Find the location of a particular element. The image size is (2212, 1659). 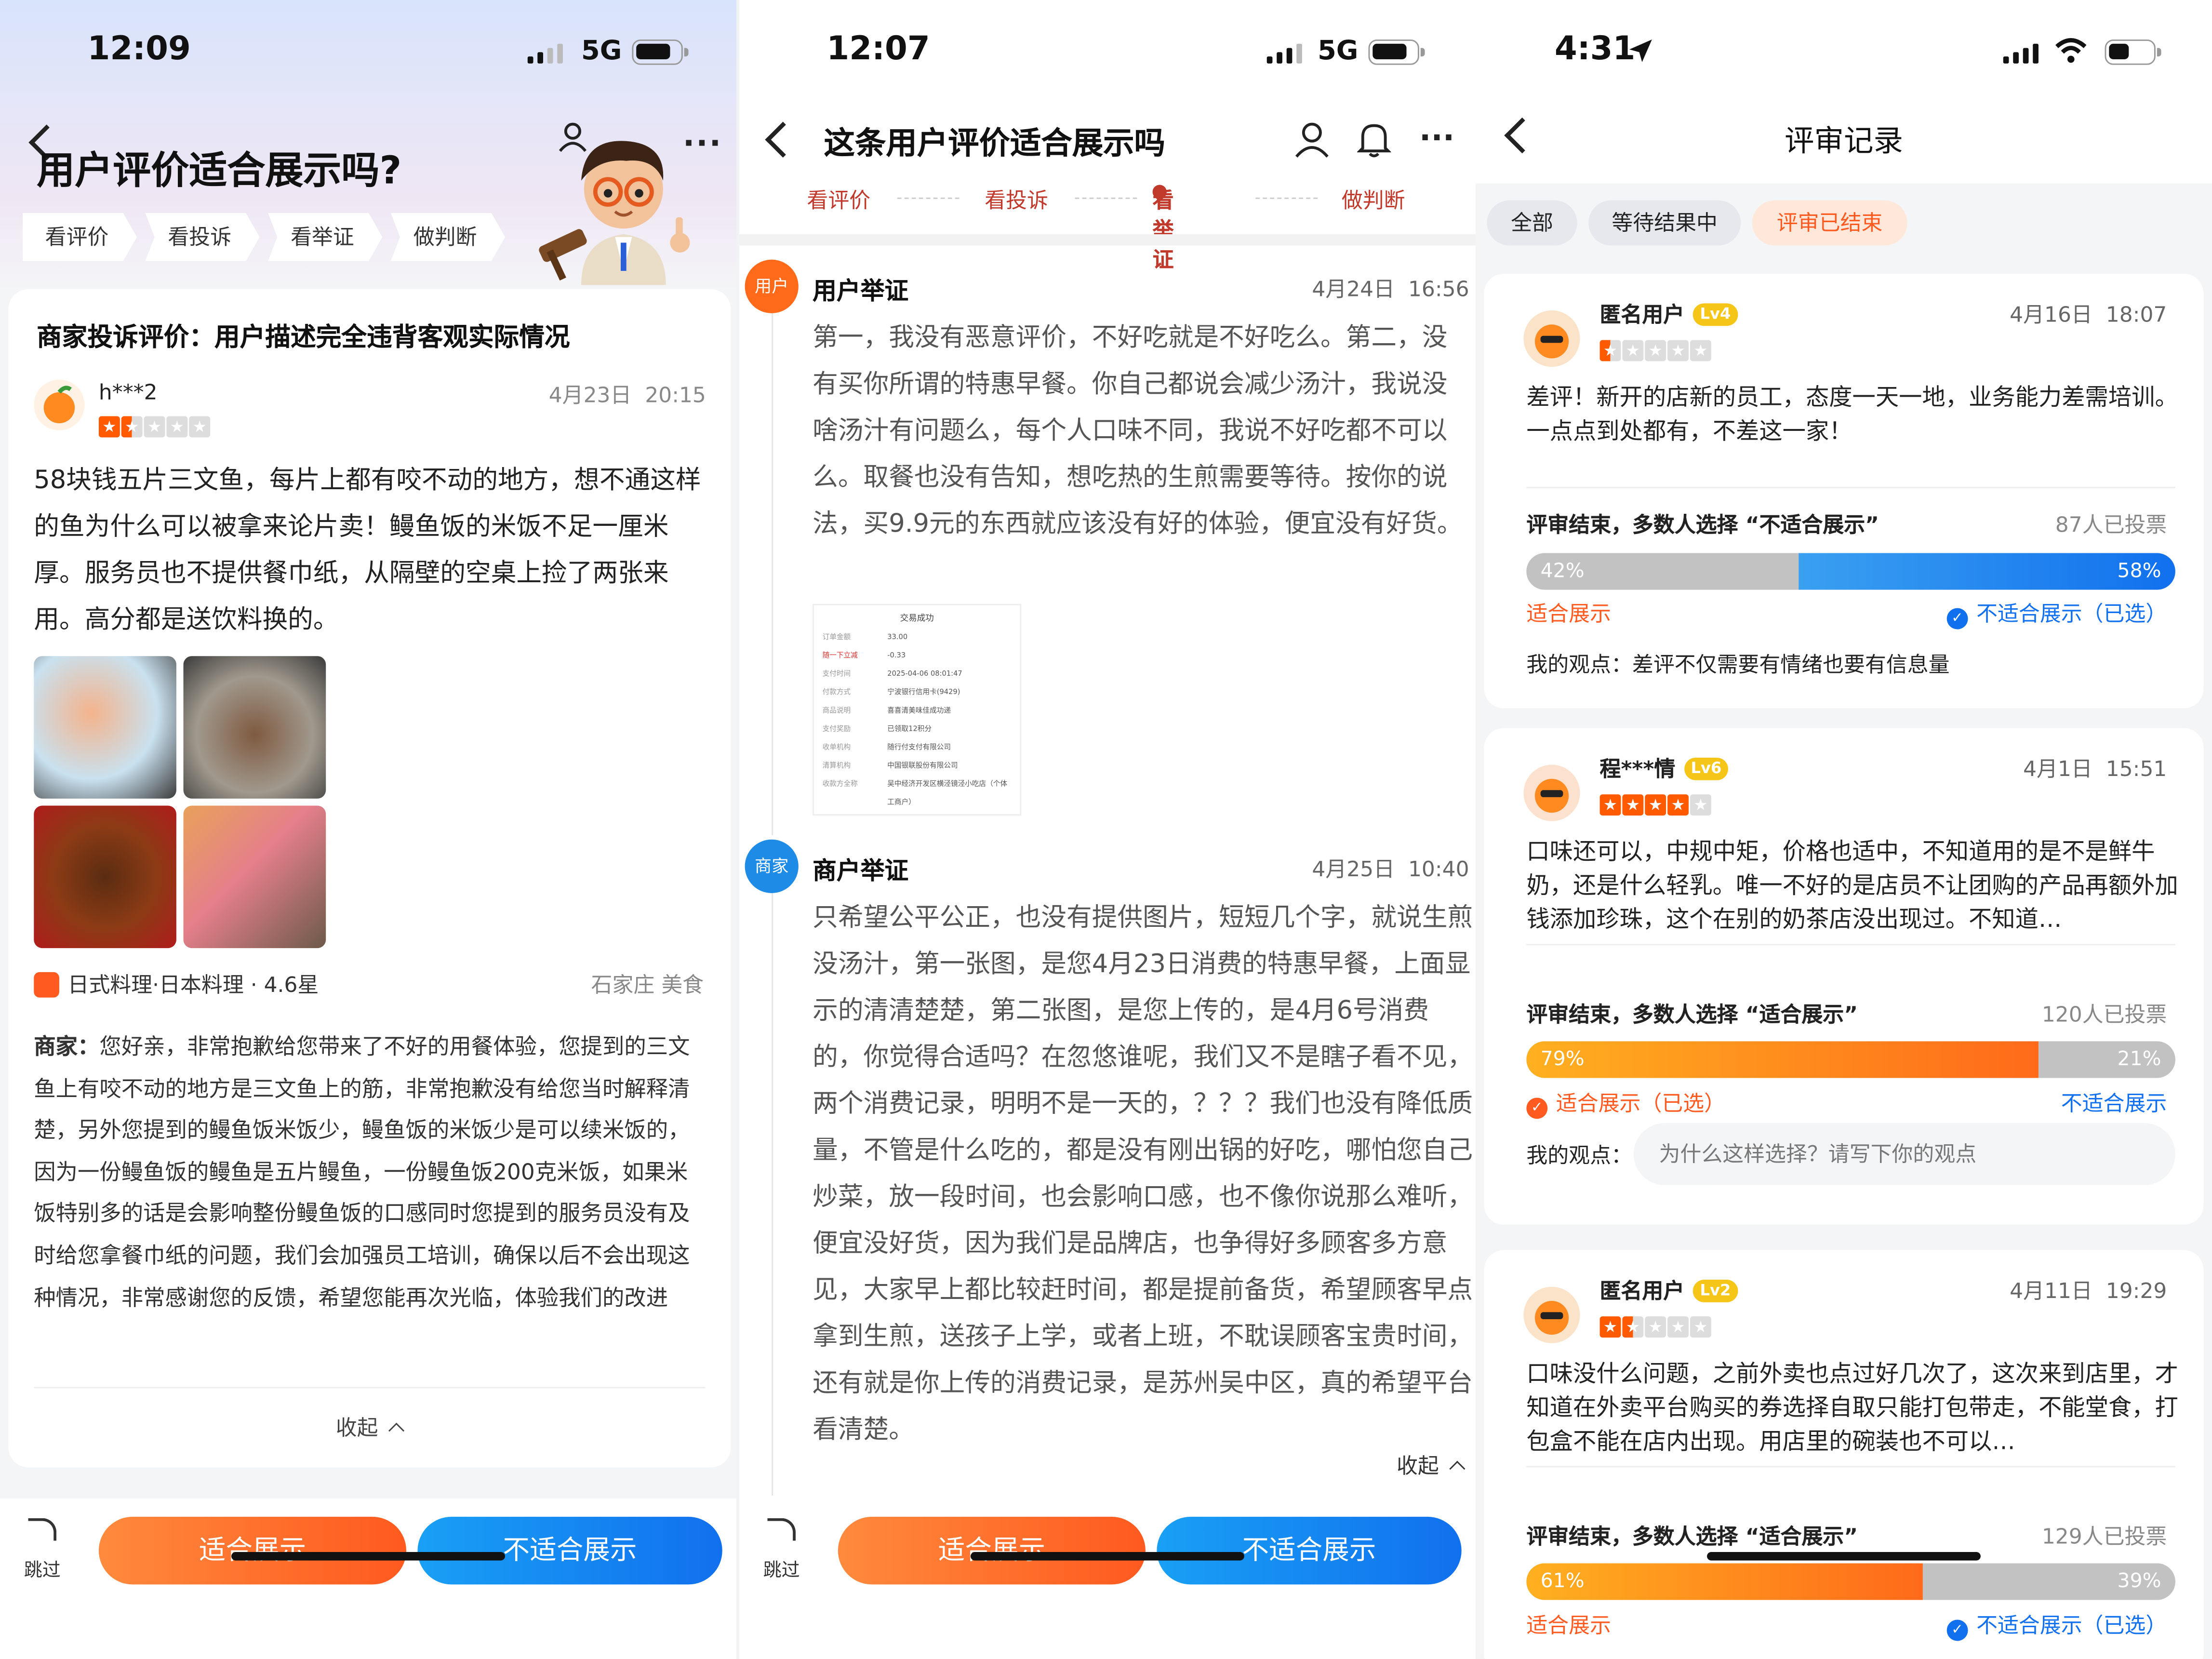

receipt-key: 支付奖励 is located at coordinates (836, 729).